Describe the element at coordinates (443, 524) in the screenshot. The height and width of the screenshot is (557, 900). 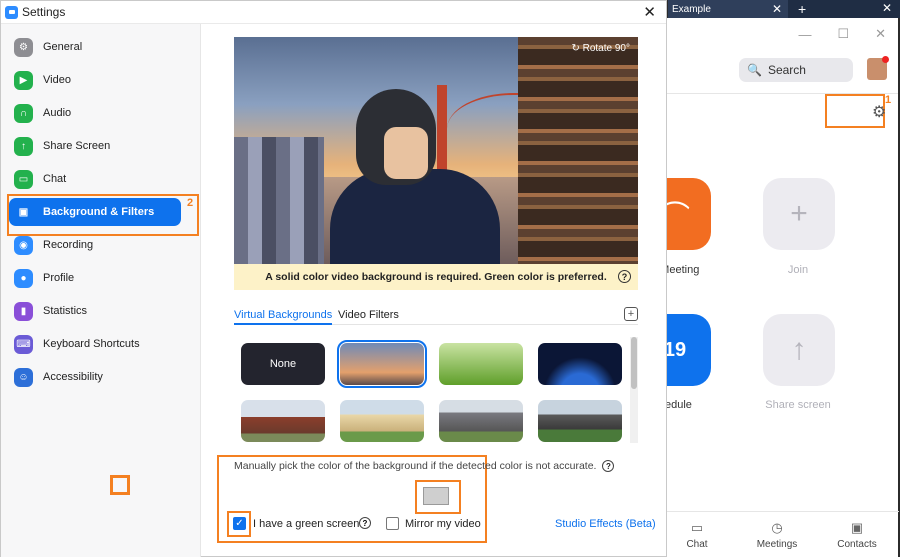
I see `mirror-video-label: Mirror my video` at that location.